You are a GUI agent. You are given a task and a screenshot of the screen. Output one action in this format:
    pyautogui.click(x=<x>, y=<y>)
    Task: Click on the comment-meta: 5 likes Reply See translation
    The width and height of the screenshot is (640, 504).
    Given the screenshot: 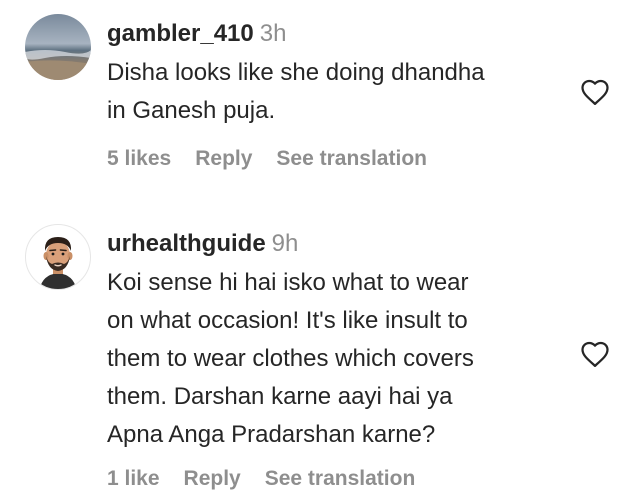 What is the action you would take?
    pyautogui.click(x=279, y=159)
    